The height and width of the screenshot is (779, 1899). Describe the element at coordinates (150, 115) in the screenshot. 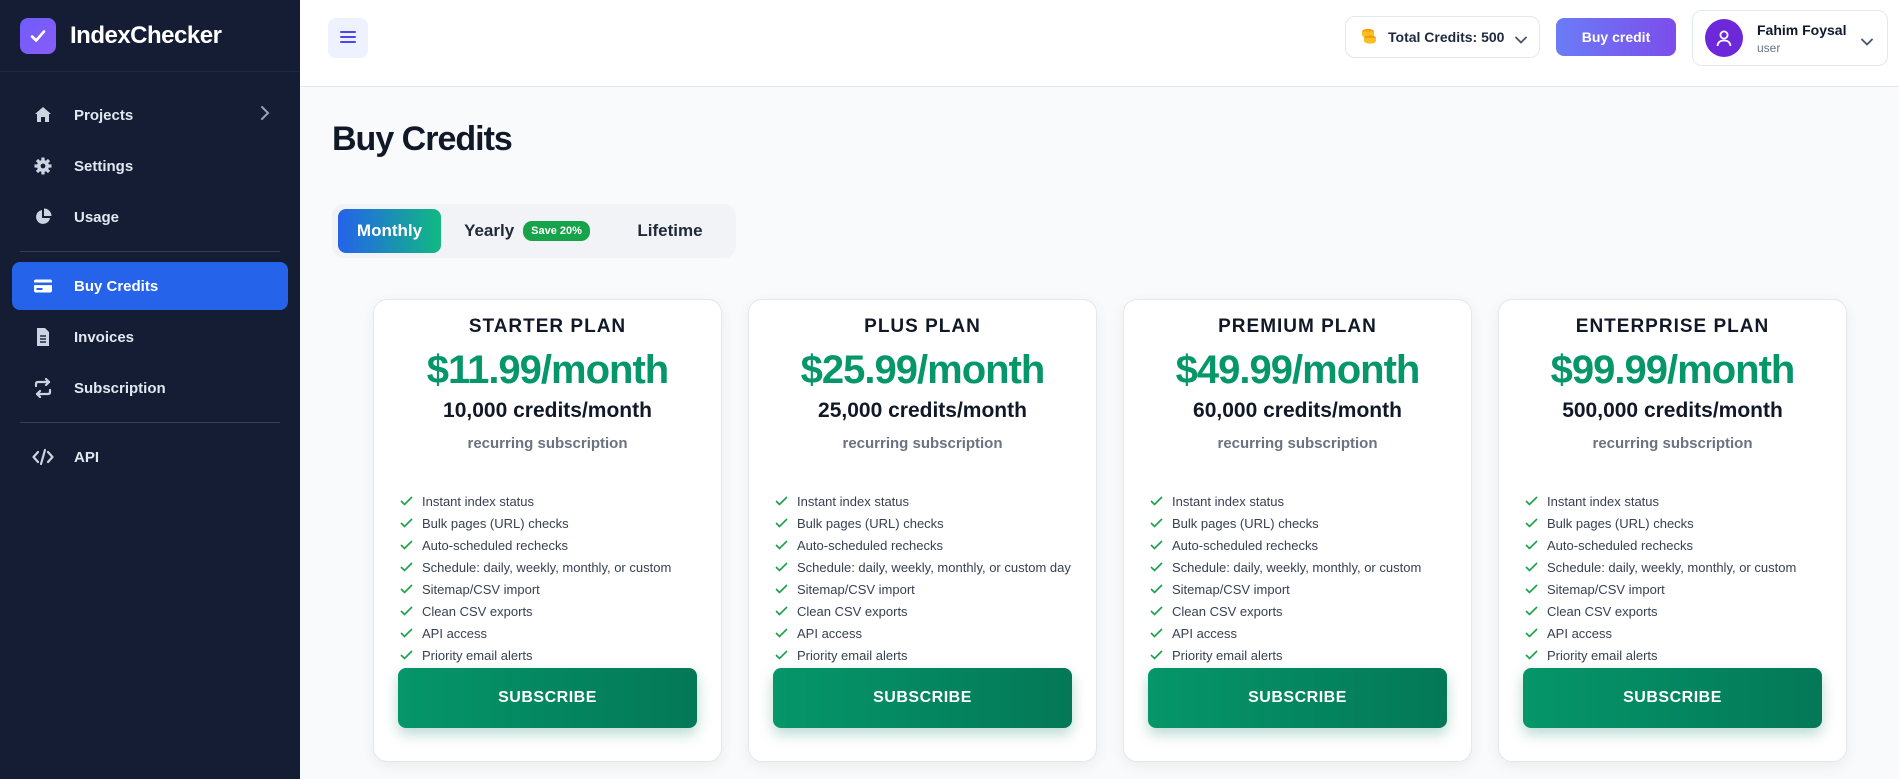

I see `sidebar-item-projects: Projects` at that location.